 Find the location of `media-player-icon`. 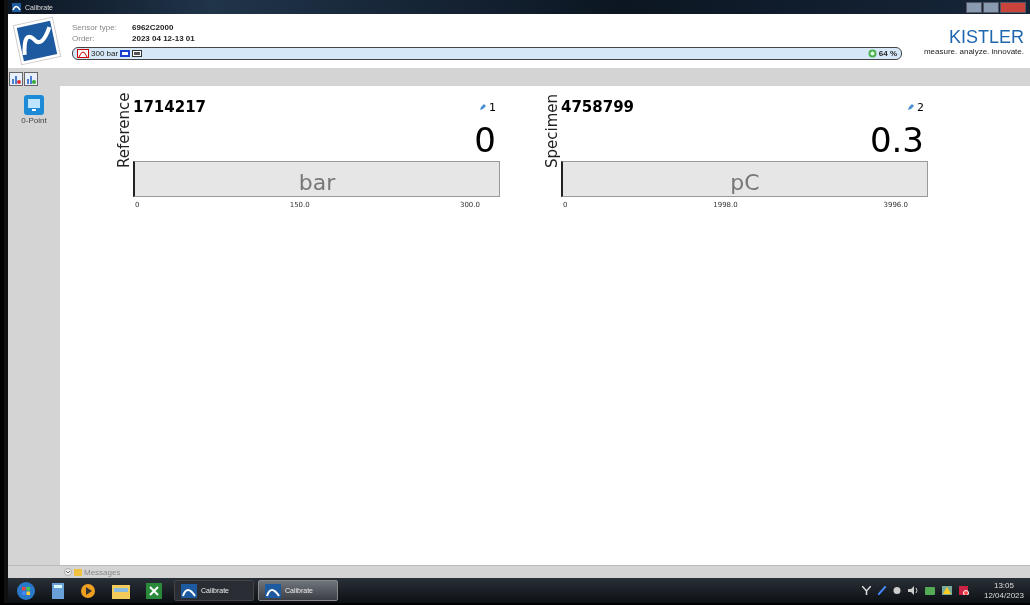

media-player-icon is located at coordinates (88, 590).